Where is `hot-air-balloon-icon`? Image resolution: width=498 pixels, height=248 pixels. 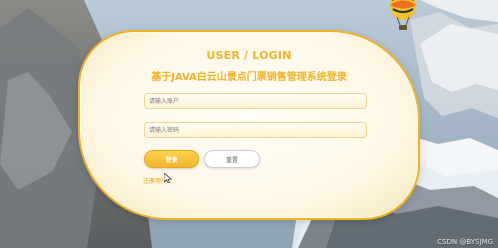 hot-air-balloon-icon is located at coordinates (403, 15).